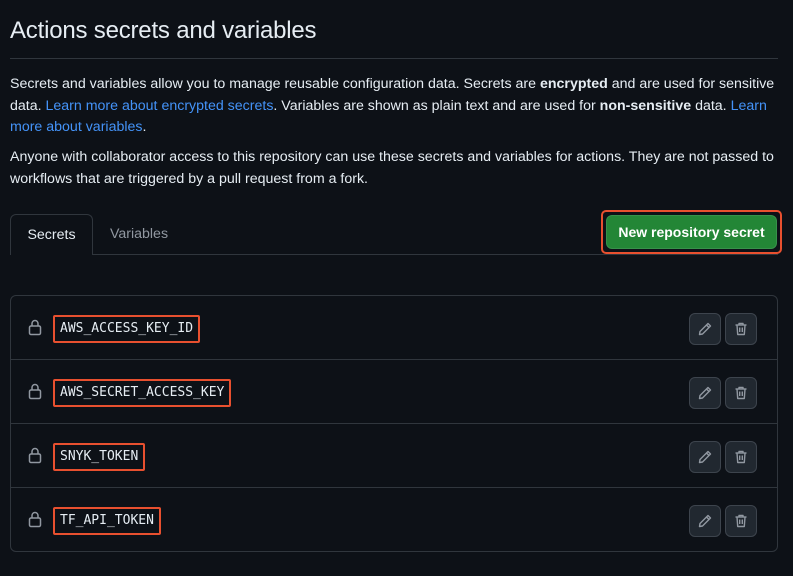 The height and width of the screenshot is (576, 793). What do you see at coordinates (645, 105) in the screenshot?
I see `intro-bold-non-sensitive: non-sensitive` at bounding box center [645, 105].